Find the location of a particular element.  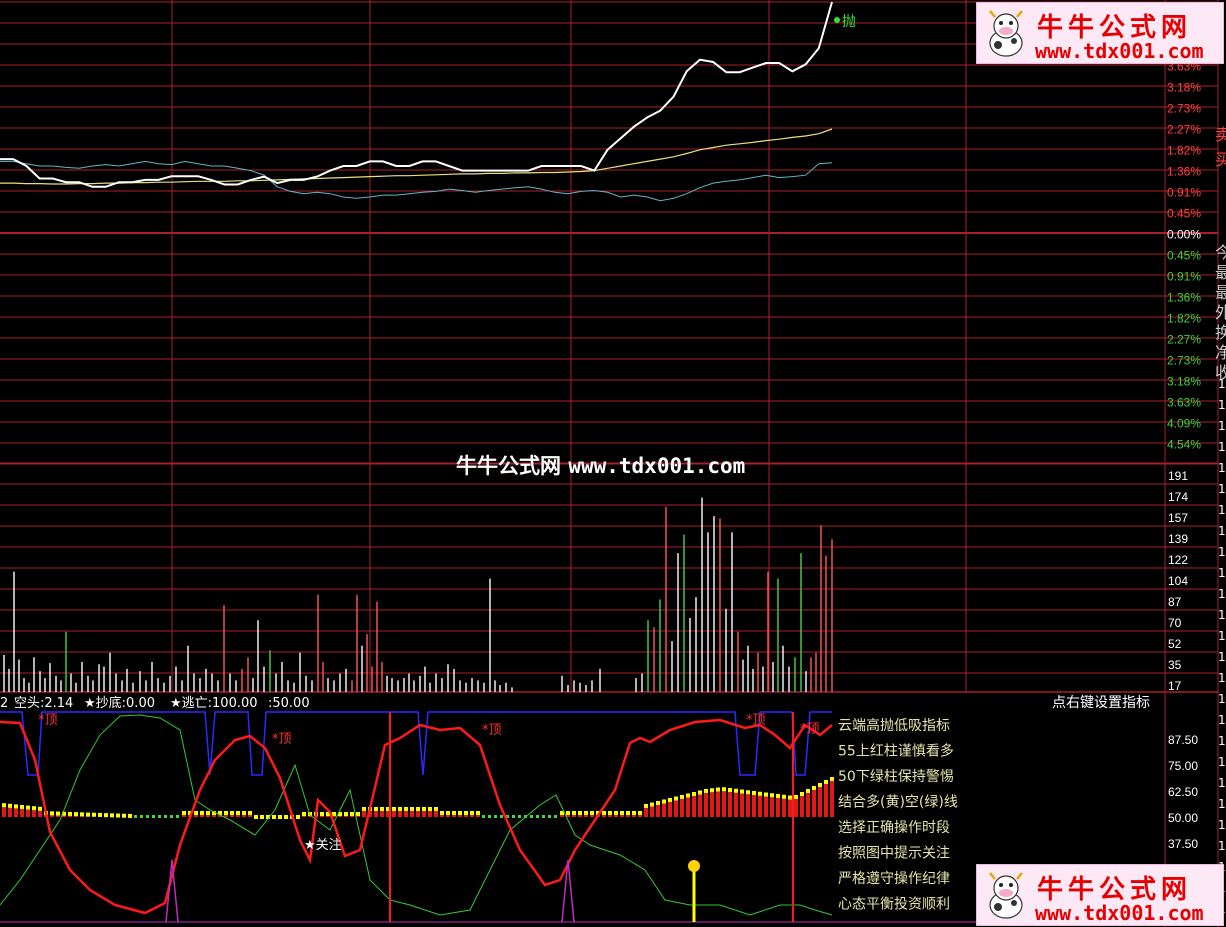

indicator-tick-label: 37.50 is located at coordinates (1183, 844).